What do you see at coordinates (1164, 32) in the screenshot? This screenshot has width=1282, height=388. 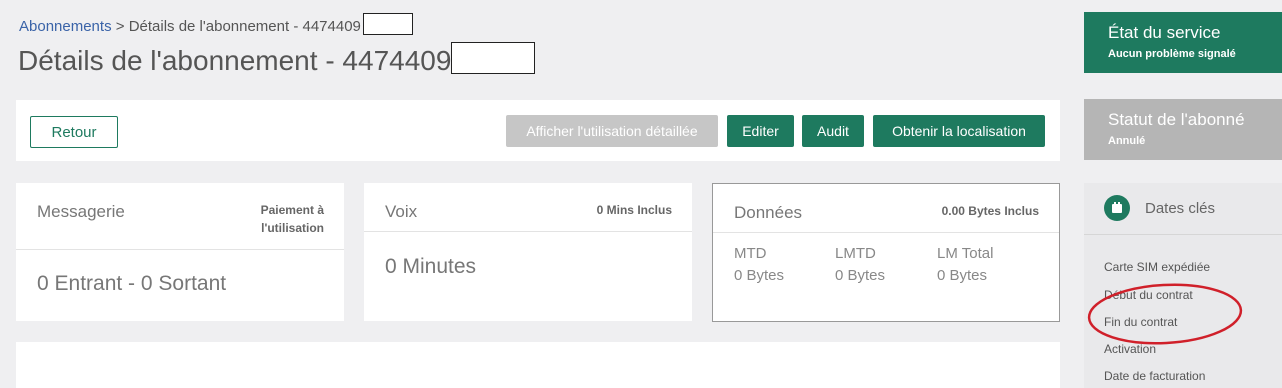 I see `service-status-title: État du service` at bounding box center [1164, 32].